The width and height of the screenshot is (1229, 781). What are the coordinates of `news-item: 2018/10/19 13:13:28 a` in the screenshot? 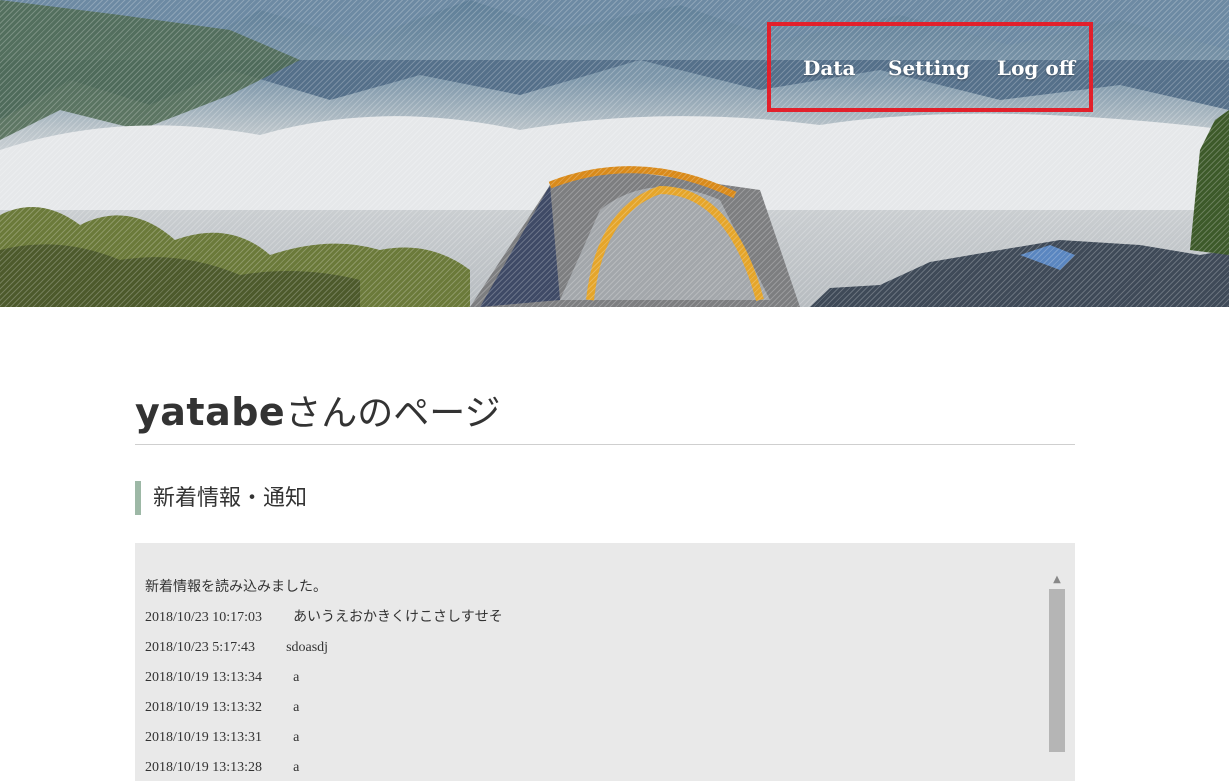 It's located at (595, 769).